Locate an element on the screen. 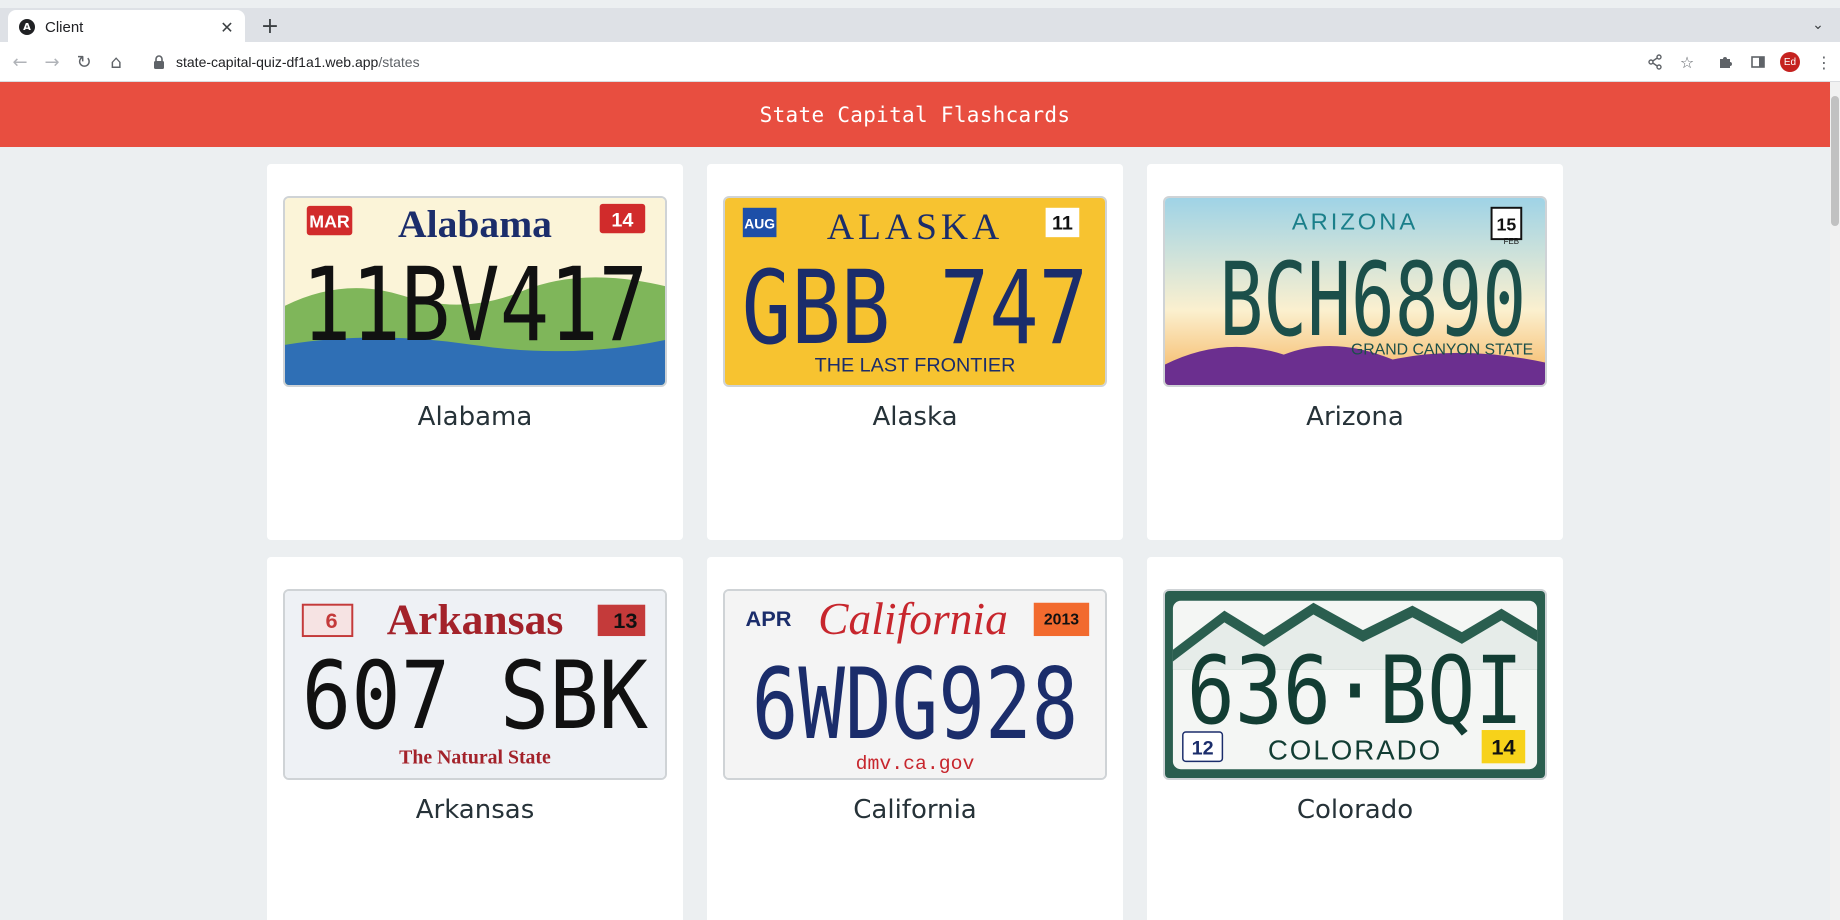 The width and height of the screenshot is (1840, 920). page-scrollbar is located at coordinates (1835, 501).